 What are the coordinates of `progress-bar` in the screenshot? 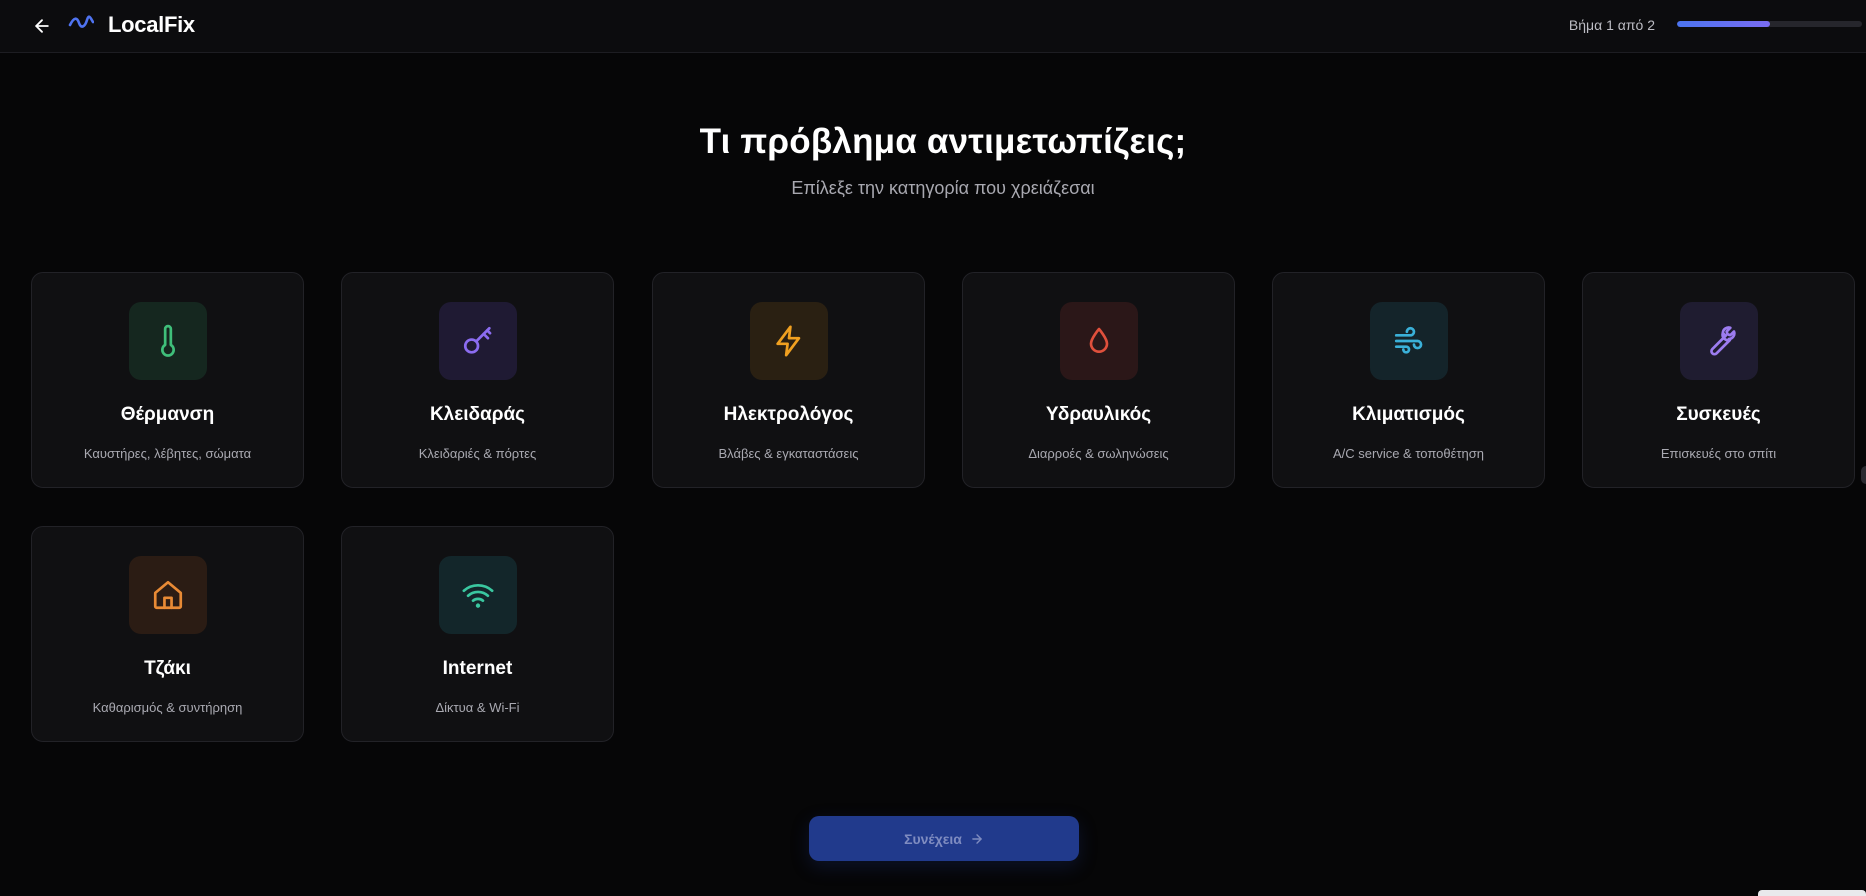 It's located at (1769, 24).